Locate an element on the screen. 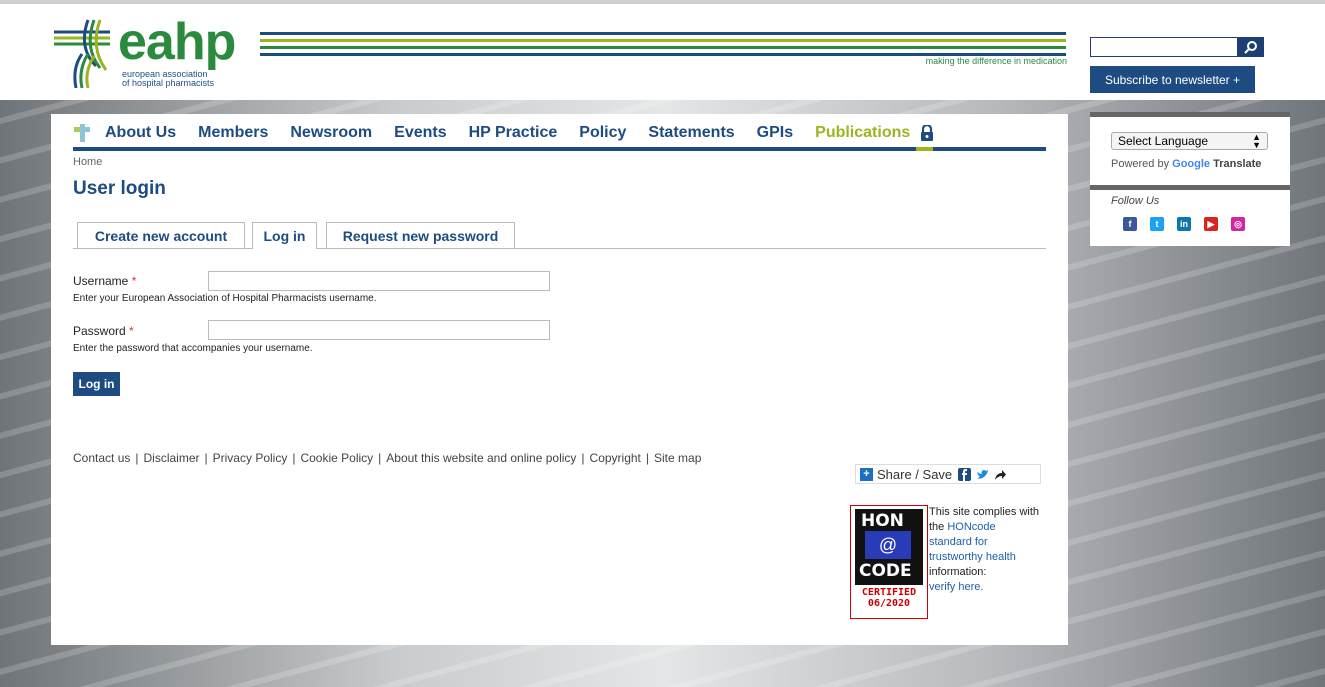  search-icon is located at coordinates (1250, 47).